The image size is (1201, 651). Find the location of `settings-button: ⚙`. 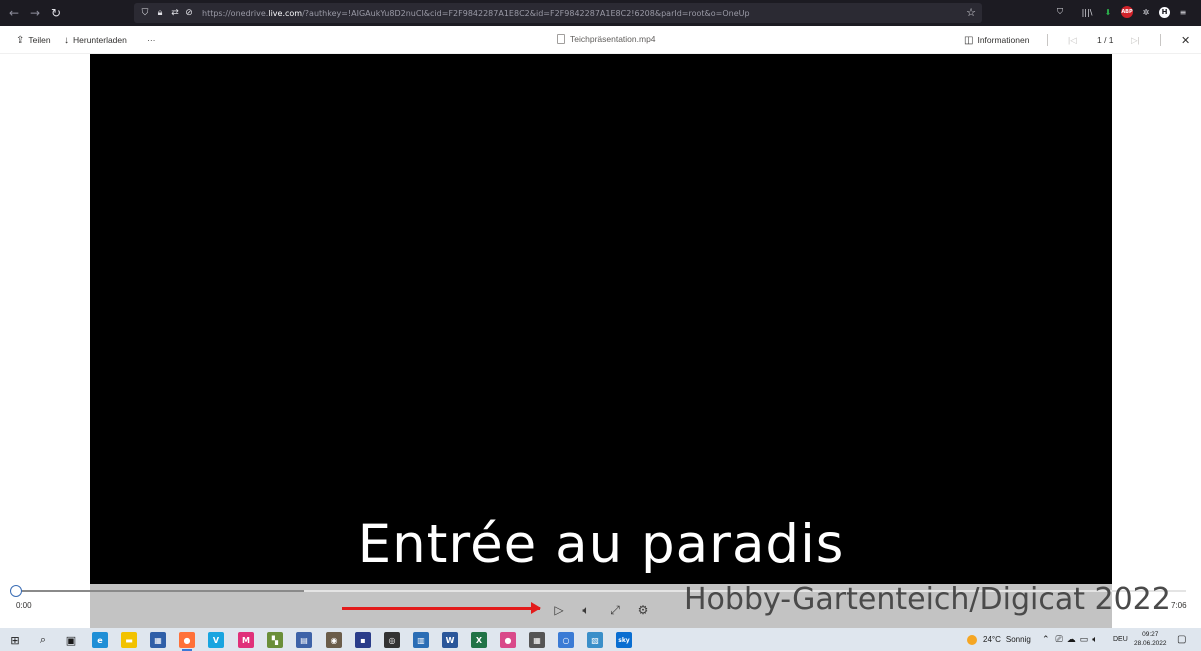

settings-button: ⚙ is located at coordinates (643, 610).